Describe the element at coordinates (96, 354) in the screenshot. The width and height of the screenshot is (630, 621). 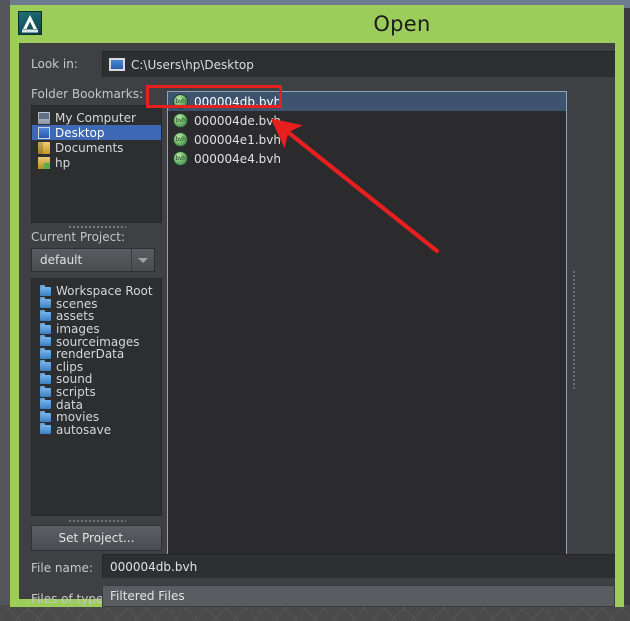
I see `project-folder-item: renderData` at that location.